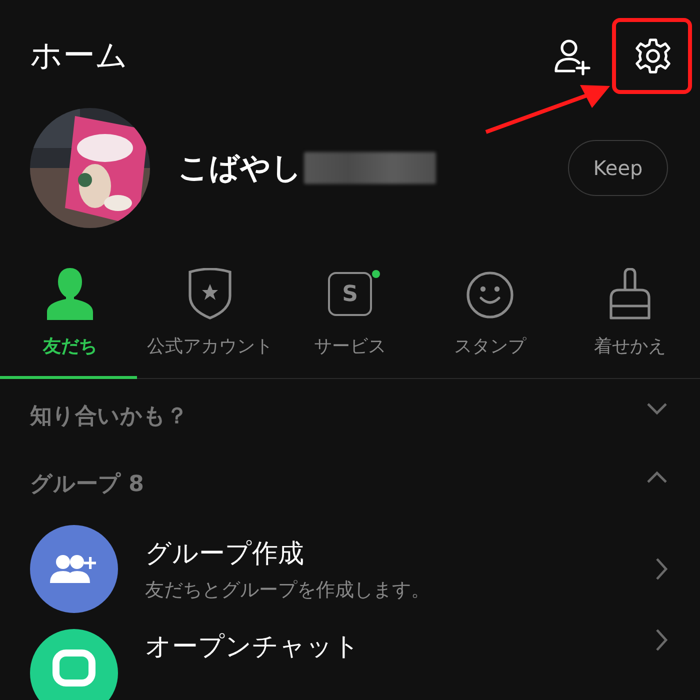  I want to click on list-item-title: オープンチャット, so click(400, 646).